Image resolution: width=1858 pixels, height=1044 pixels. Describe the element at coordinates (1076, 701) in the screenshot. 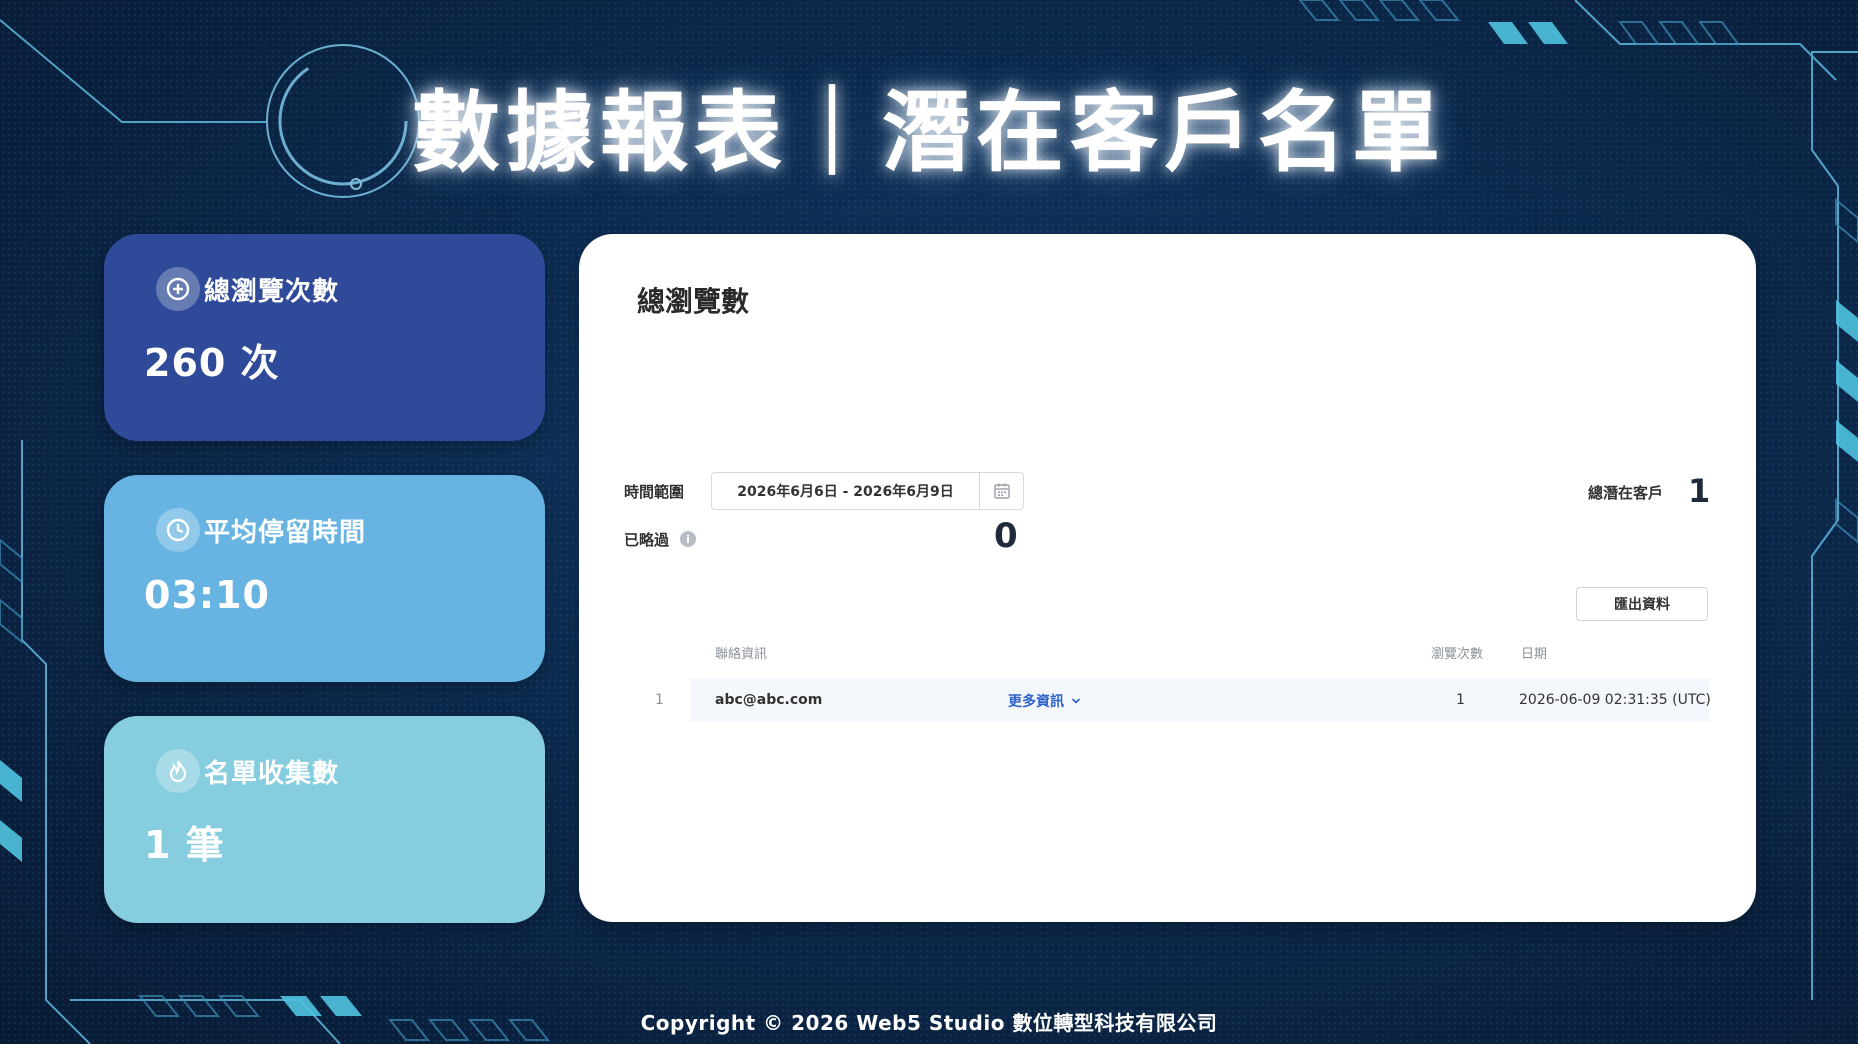

I see `chevron-down-icon` at that location.